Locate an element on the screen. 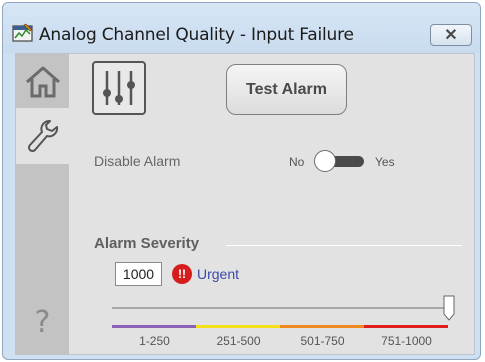  severity-band-label: 751-1000 is located at coordinates (406, 341).